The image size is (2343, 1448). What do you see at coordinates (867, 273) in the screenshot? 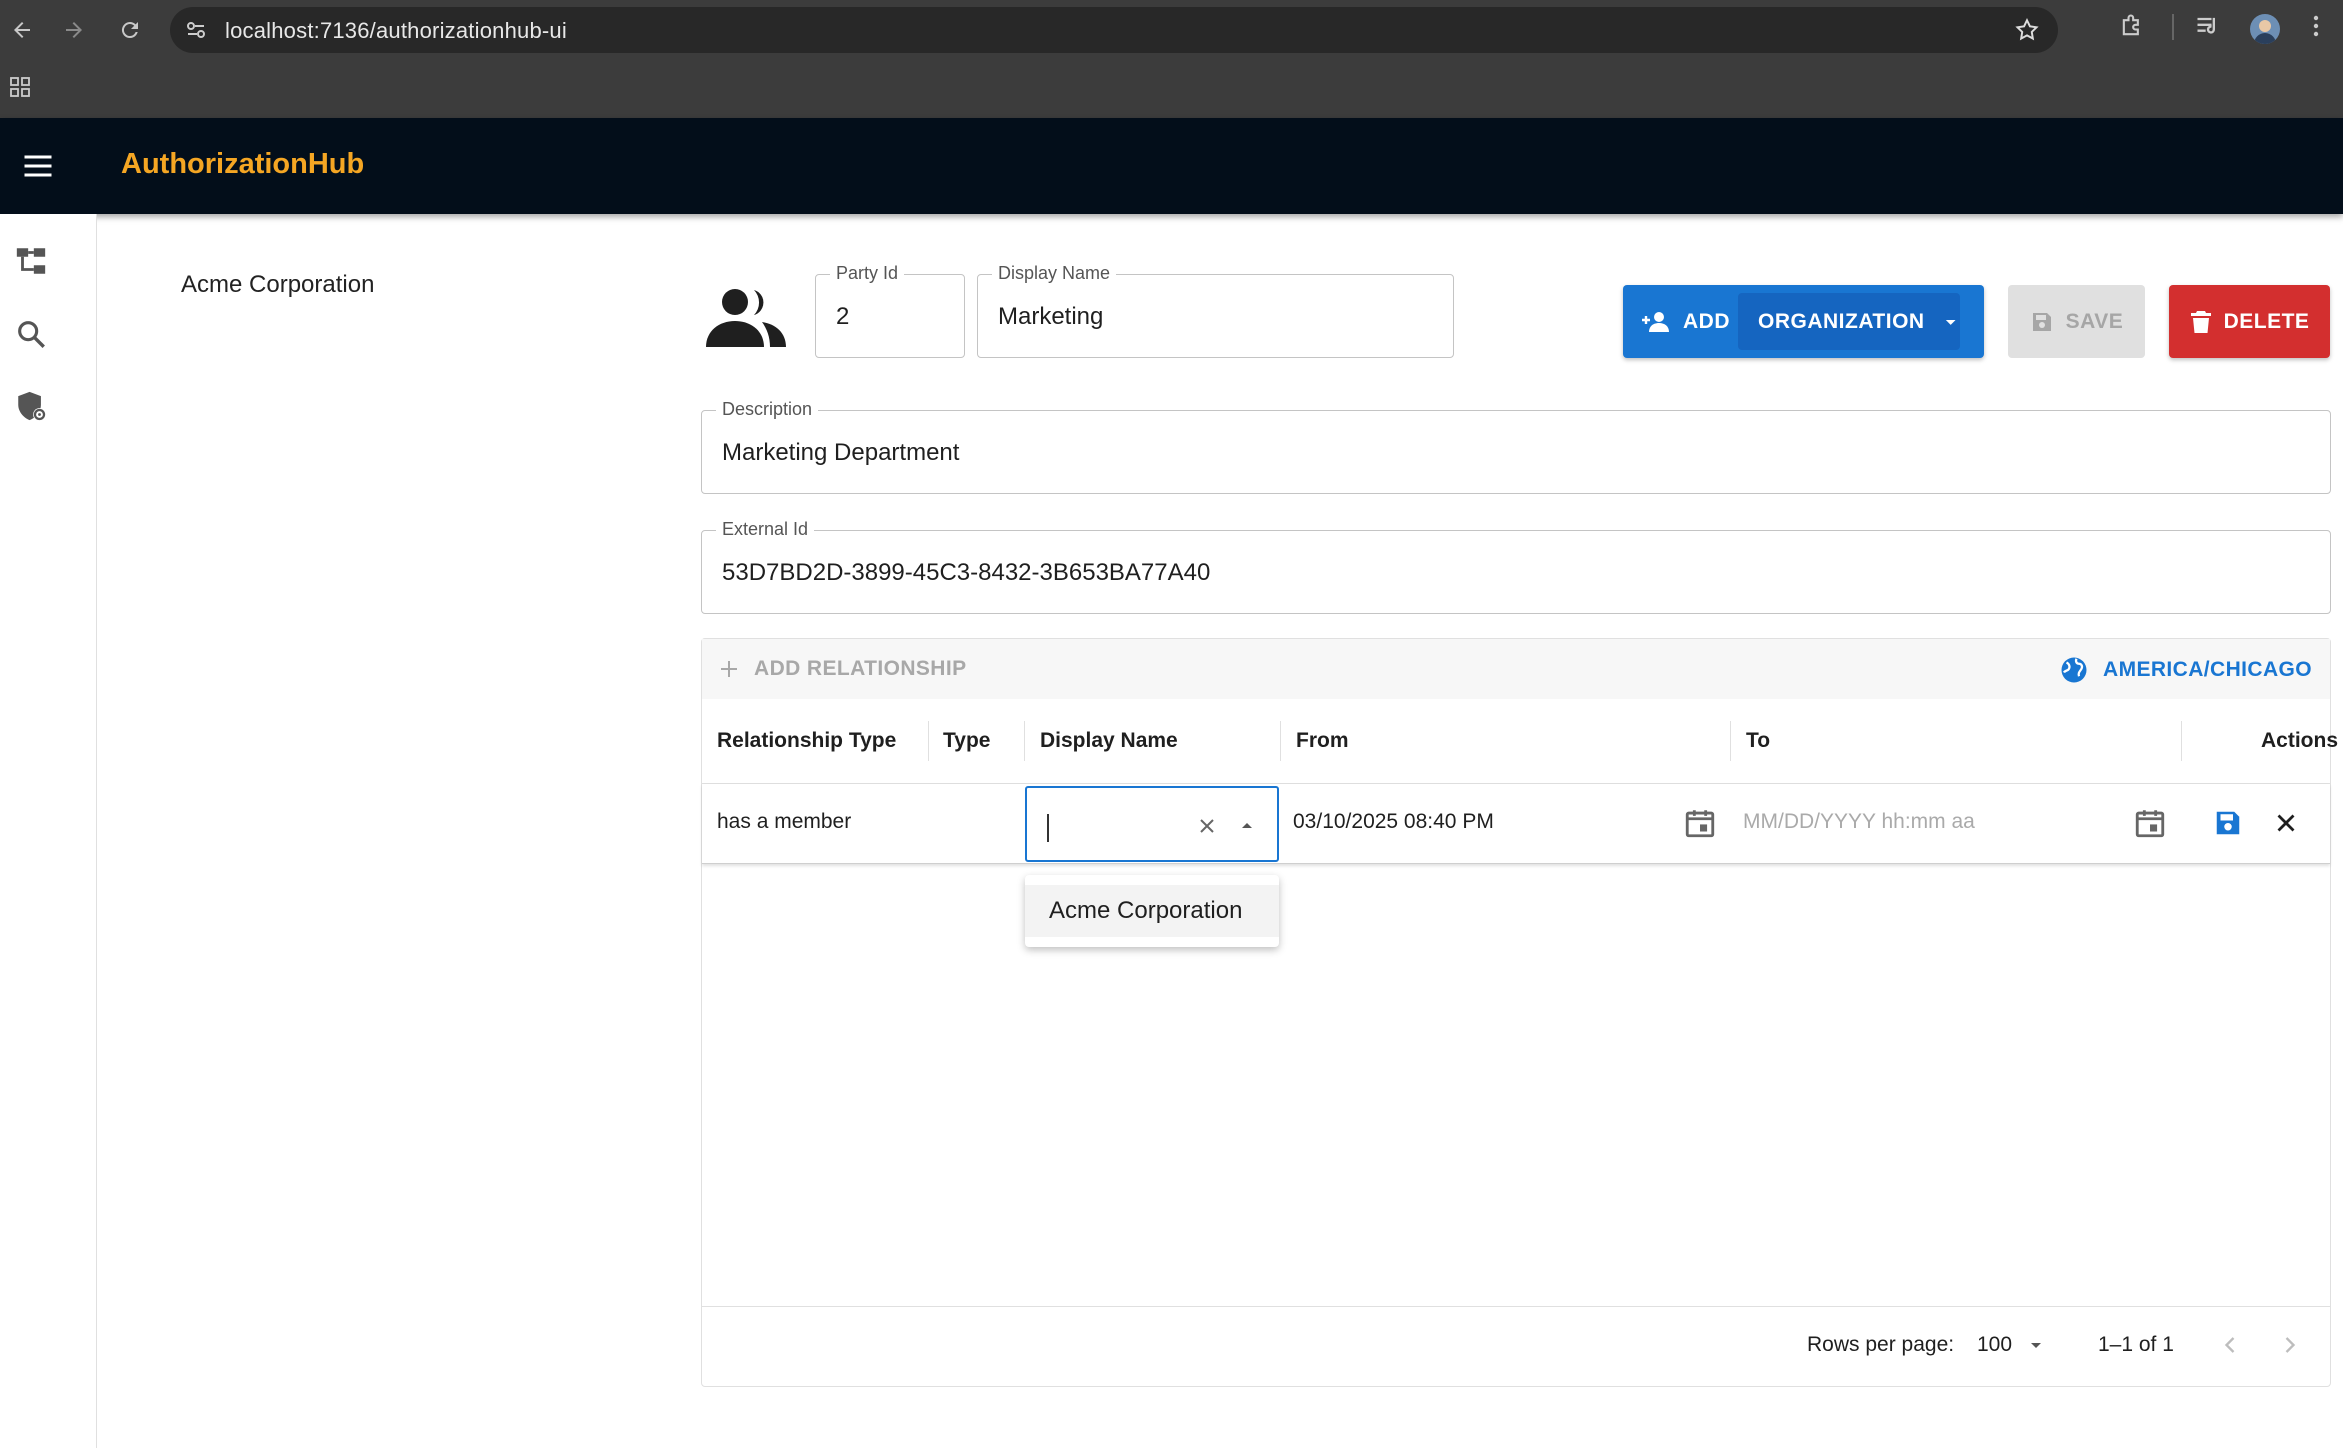
I see `party-id-label: Party Id` at bounding box center [867, 273].